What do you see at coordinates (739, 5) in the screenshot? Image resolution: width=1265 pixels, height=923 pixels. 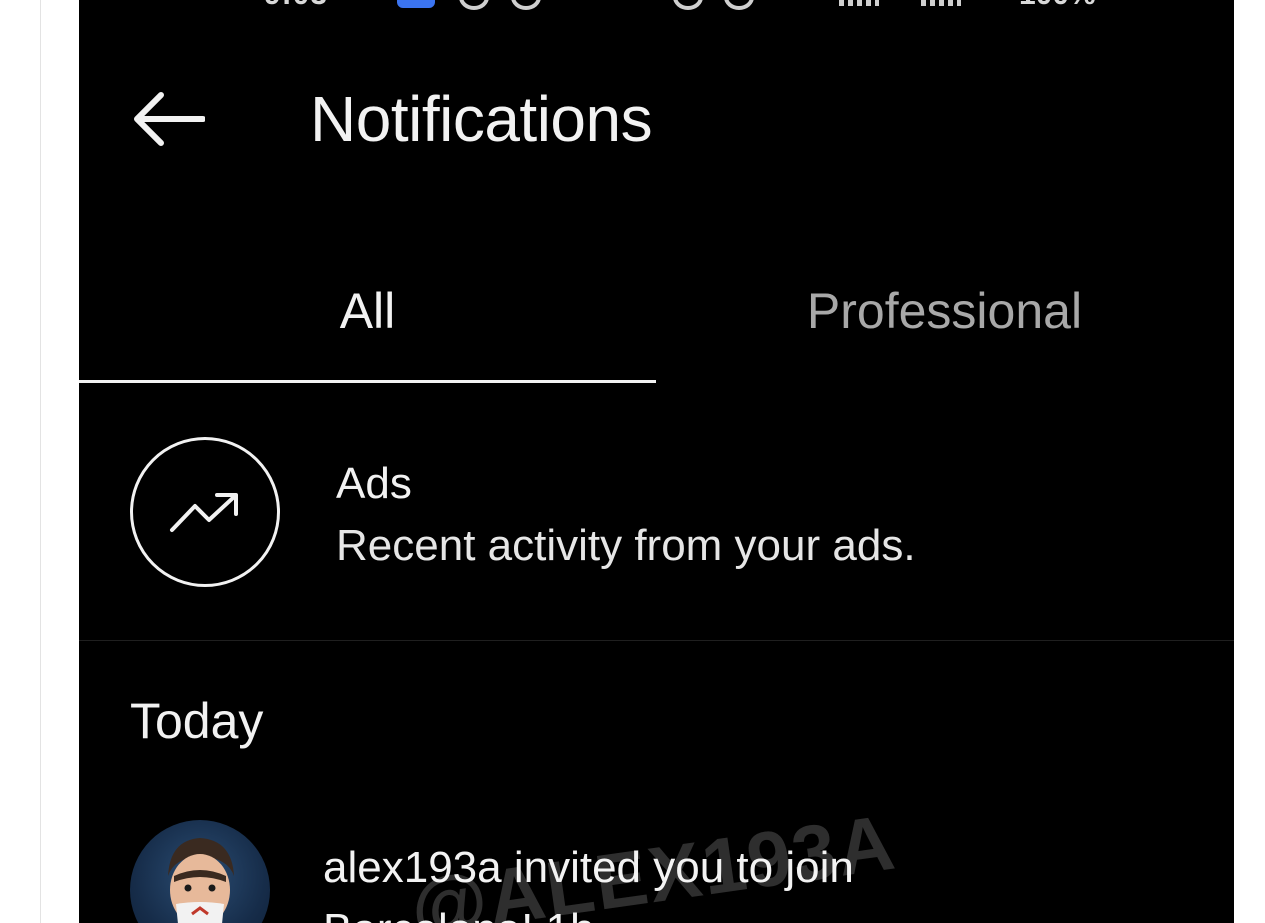 I see `location-icon` at bounding box center [739, 5].